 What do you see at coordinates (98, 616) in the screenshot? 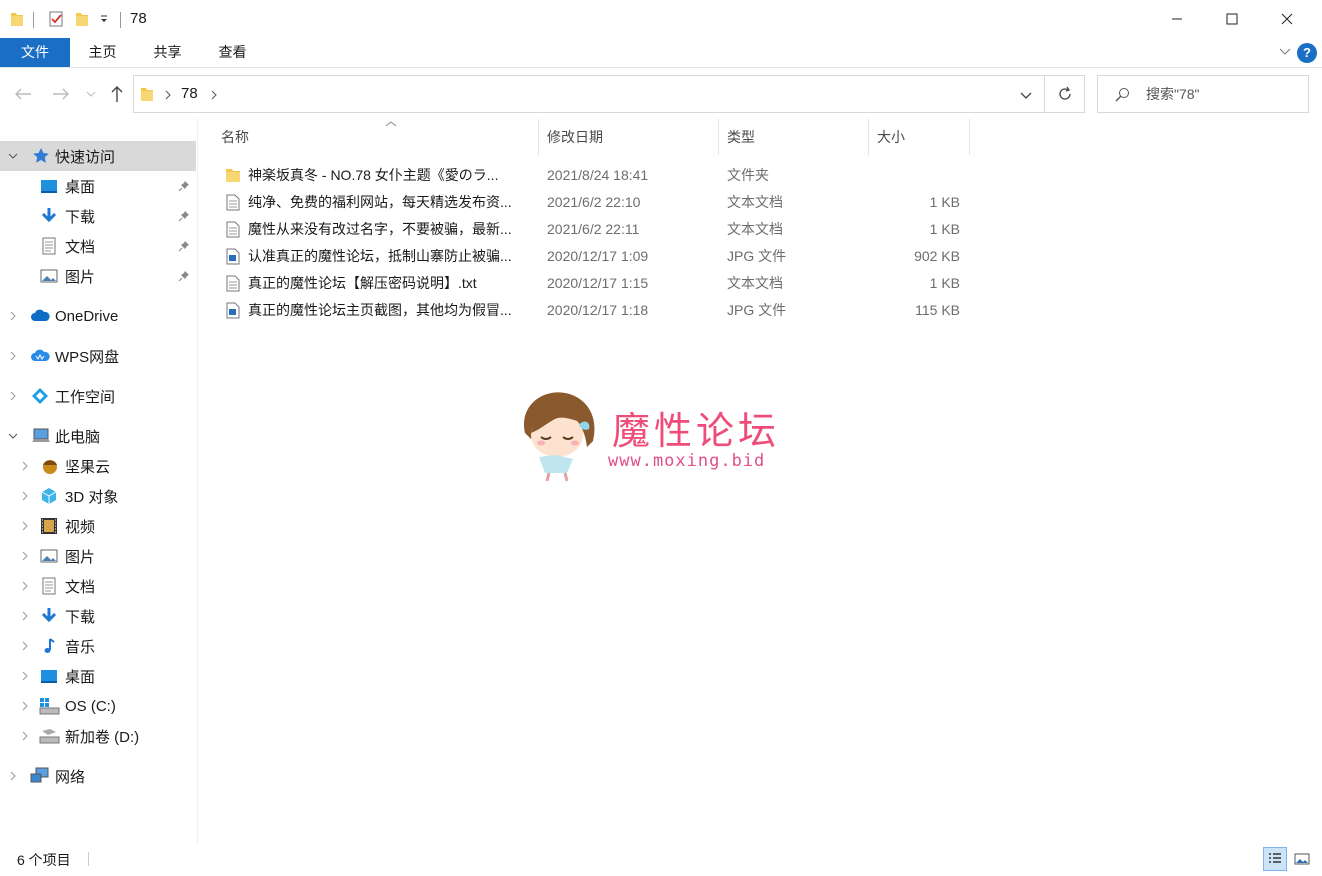
I see `sidebar-item-downloads-pc: 下载` at bounding box center [98, 616].